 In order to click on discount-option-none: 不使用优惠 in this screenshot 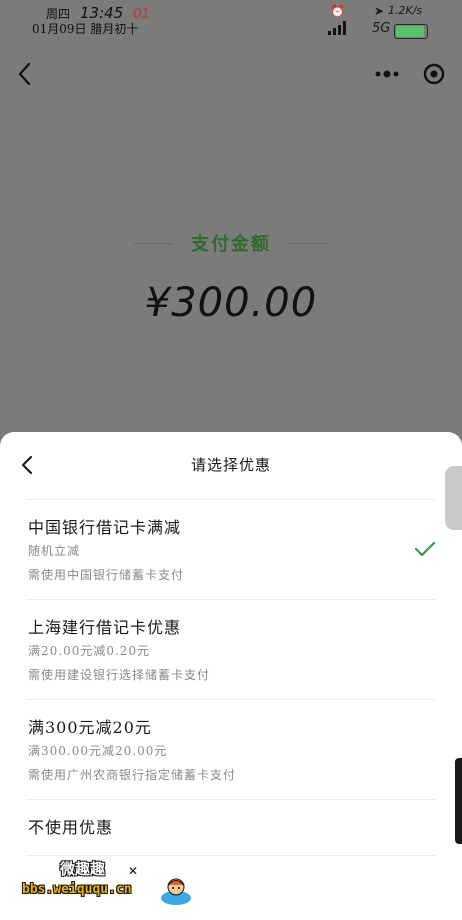, I will do `click(231, 828)`.